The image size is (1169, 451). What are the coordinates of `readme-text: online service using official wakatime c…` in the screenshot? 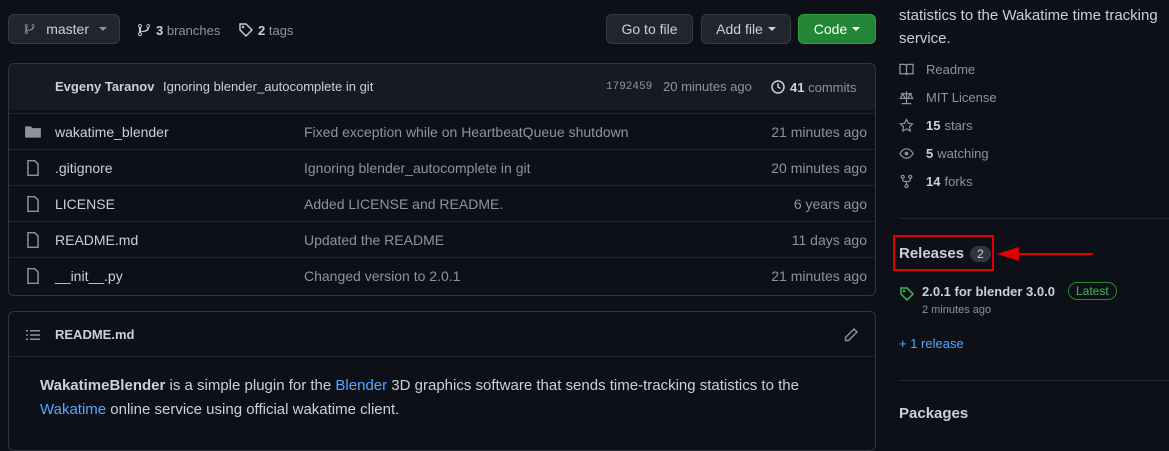 It's located at (253, 409).